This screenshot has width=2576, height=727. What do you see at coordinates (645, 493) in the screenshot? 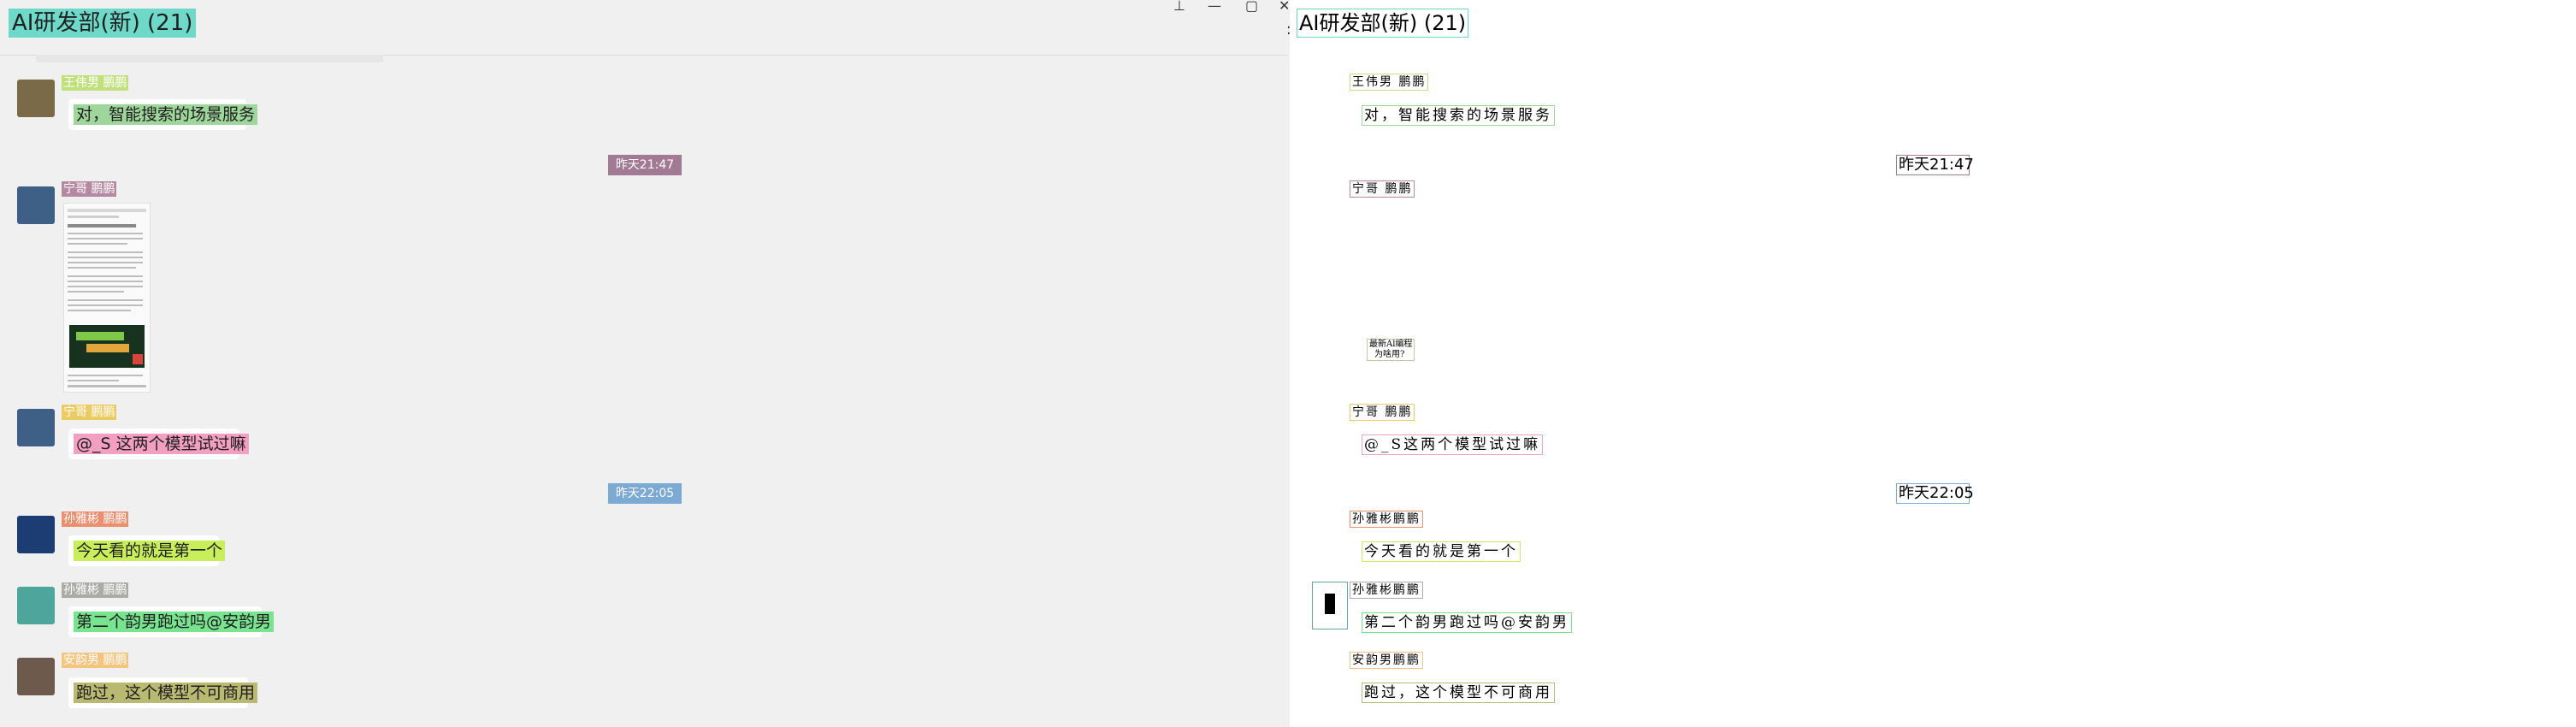
I see `timestamp: 昨天22:05` at bounding box center [645, 493].